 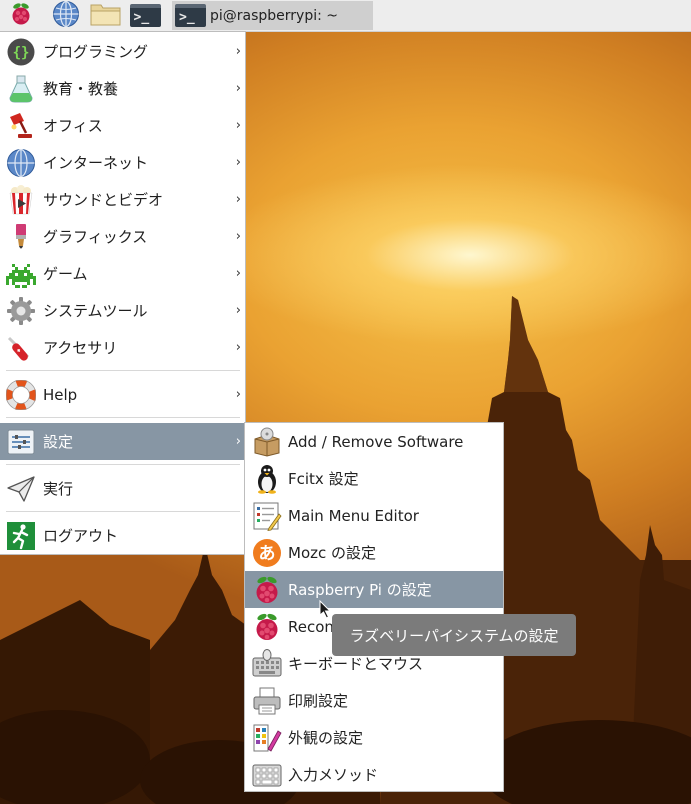 I want to click on raspberry-menu-icon, so click(x=21, y=16).